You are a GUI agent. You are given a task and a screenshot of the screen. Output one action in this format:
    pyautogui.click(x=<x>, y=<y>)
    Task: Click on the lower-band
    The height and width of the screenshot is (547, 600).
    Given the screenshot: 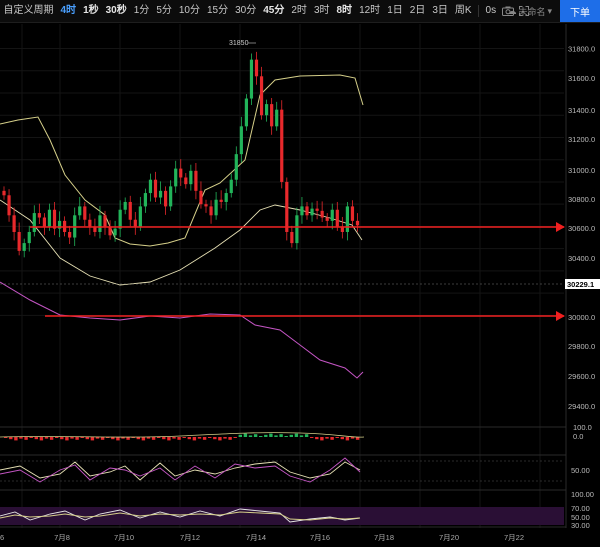 What is the action you would take?
    pyautogui.click(x=182, y=330)
    